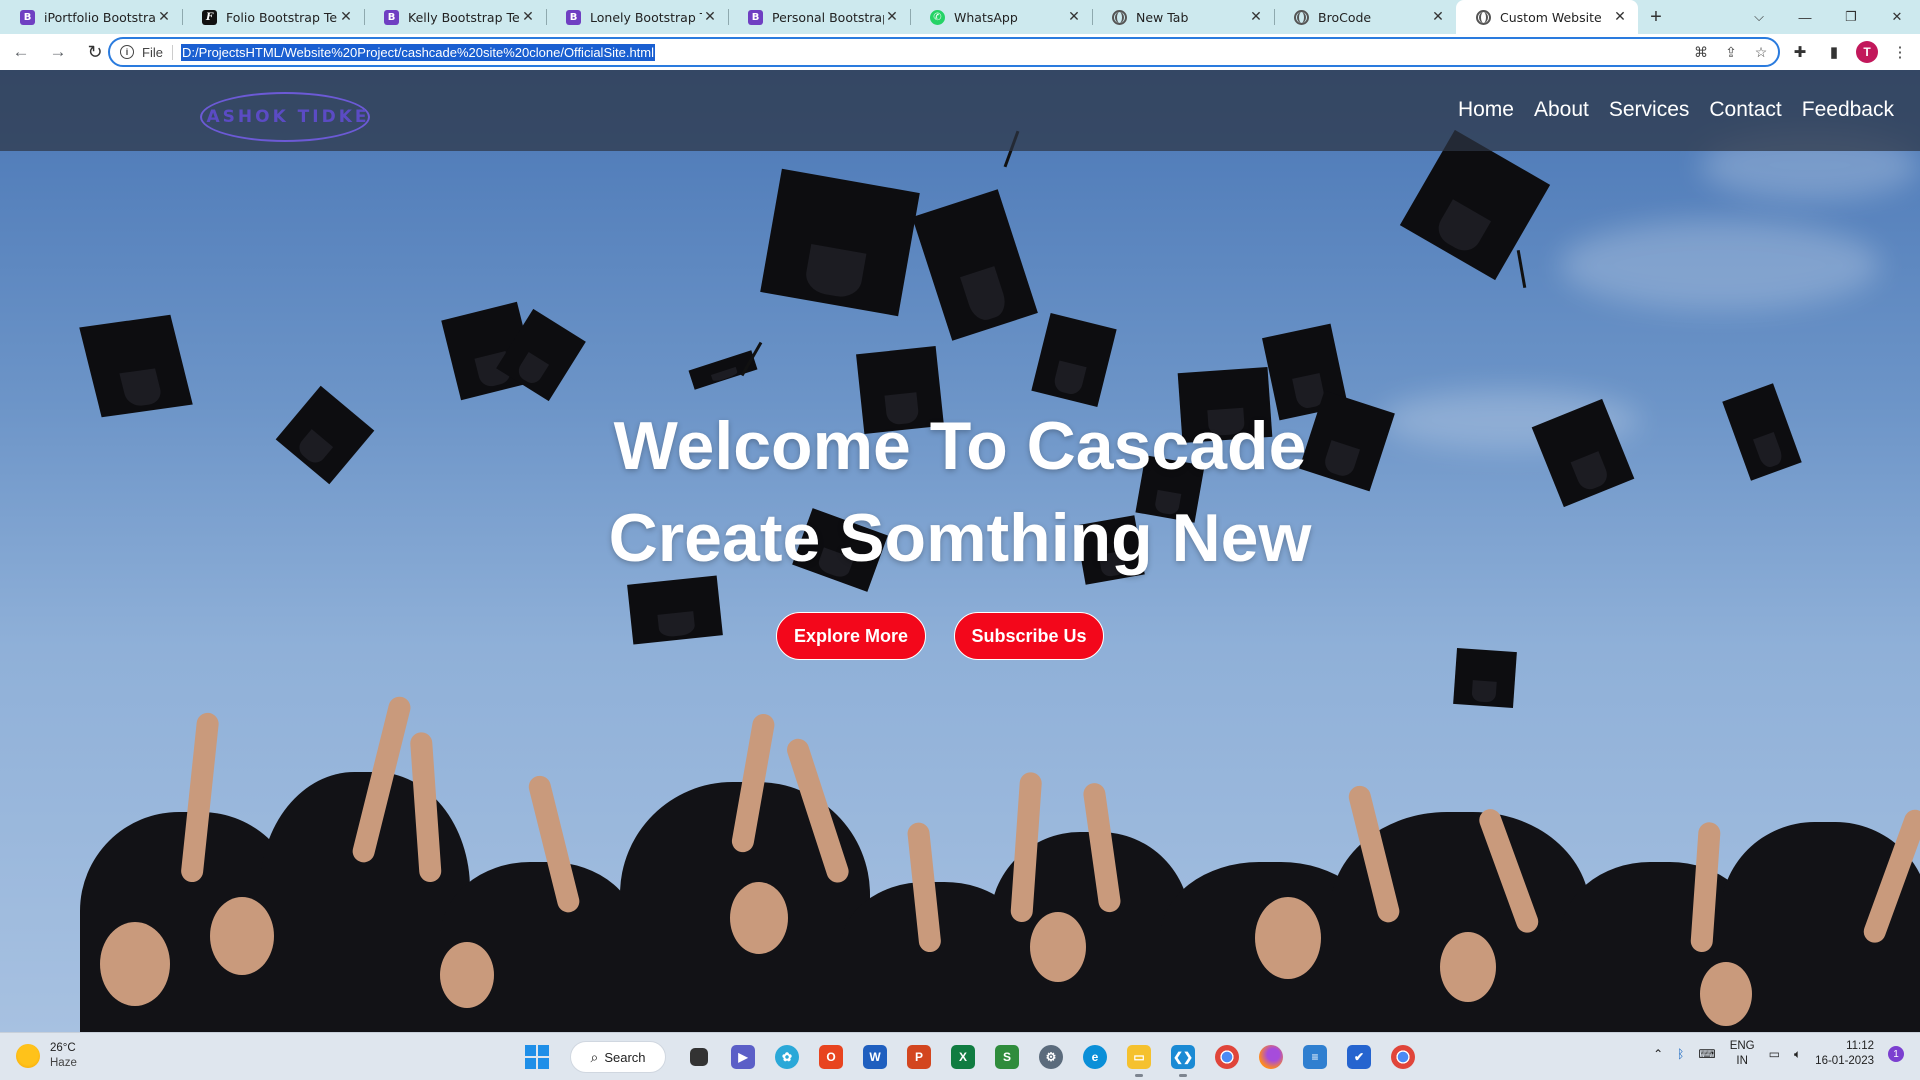 The width and height of the screenshot is (1920, 1080). What do you see at coordinates (1649, 110) in the screenshot?
I see `nav-link-services: Services` at bounding box center [1649, 110].